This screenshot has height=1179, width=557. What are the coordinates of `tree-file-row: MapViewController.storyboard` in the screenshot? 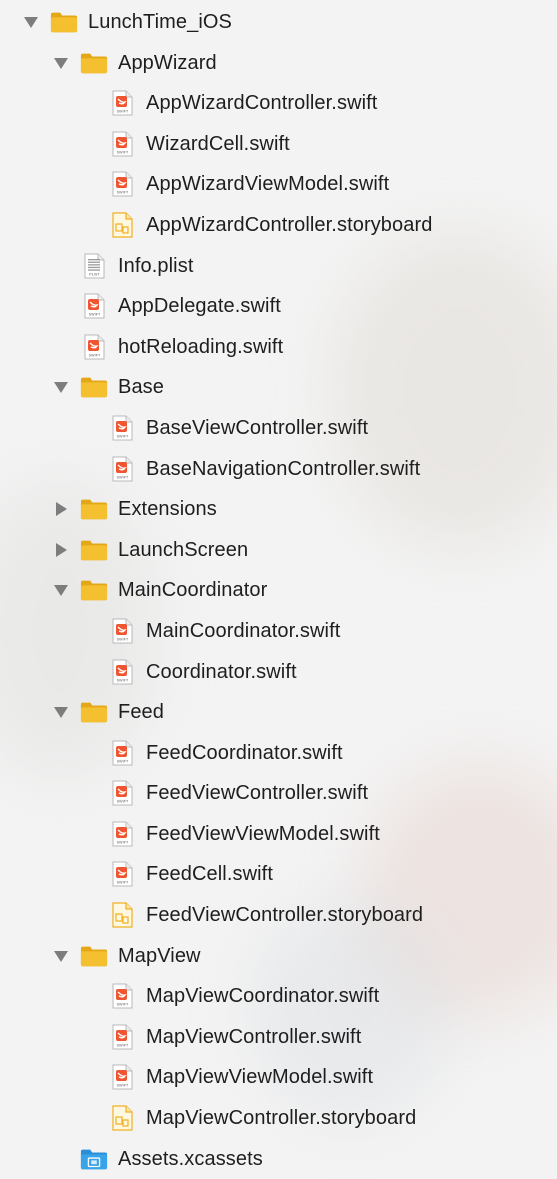 It's located at (278, 1118).